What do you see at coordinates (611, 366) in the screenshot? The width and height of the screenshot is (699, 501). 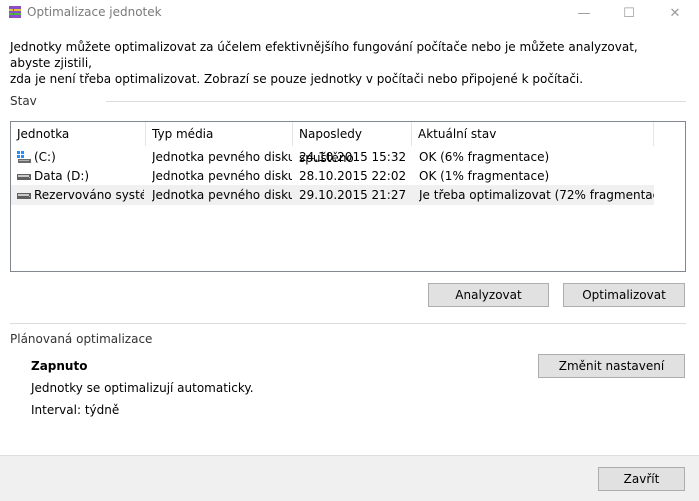 I see `change-settings-button: Změnit nastavení` at bounding box center [611, 366].